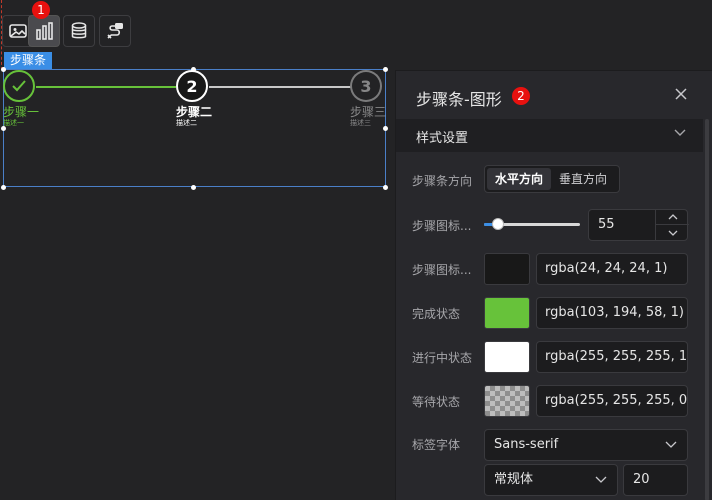  What do you see at coordinates (18, 31) in the screenshot?
I see `image-icon` at bounding box center [18, 31].